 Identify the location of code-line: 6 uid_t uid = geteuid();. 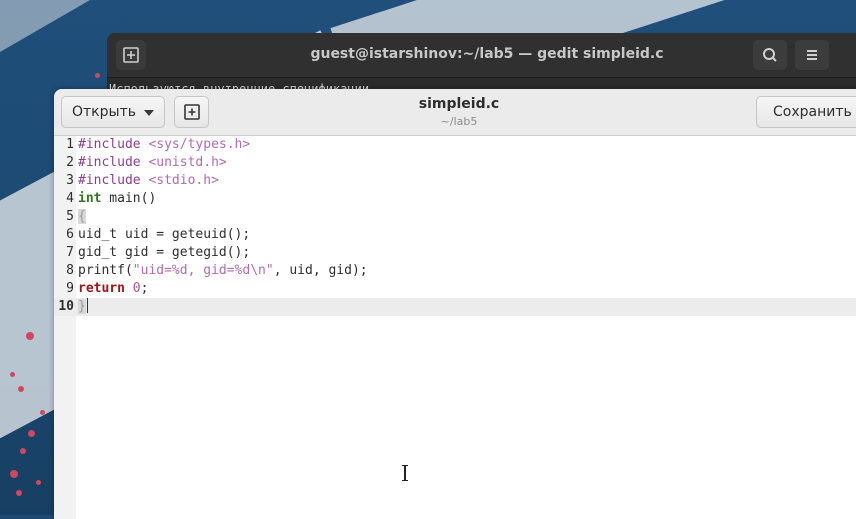
(455, 235).